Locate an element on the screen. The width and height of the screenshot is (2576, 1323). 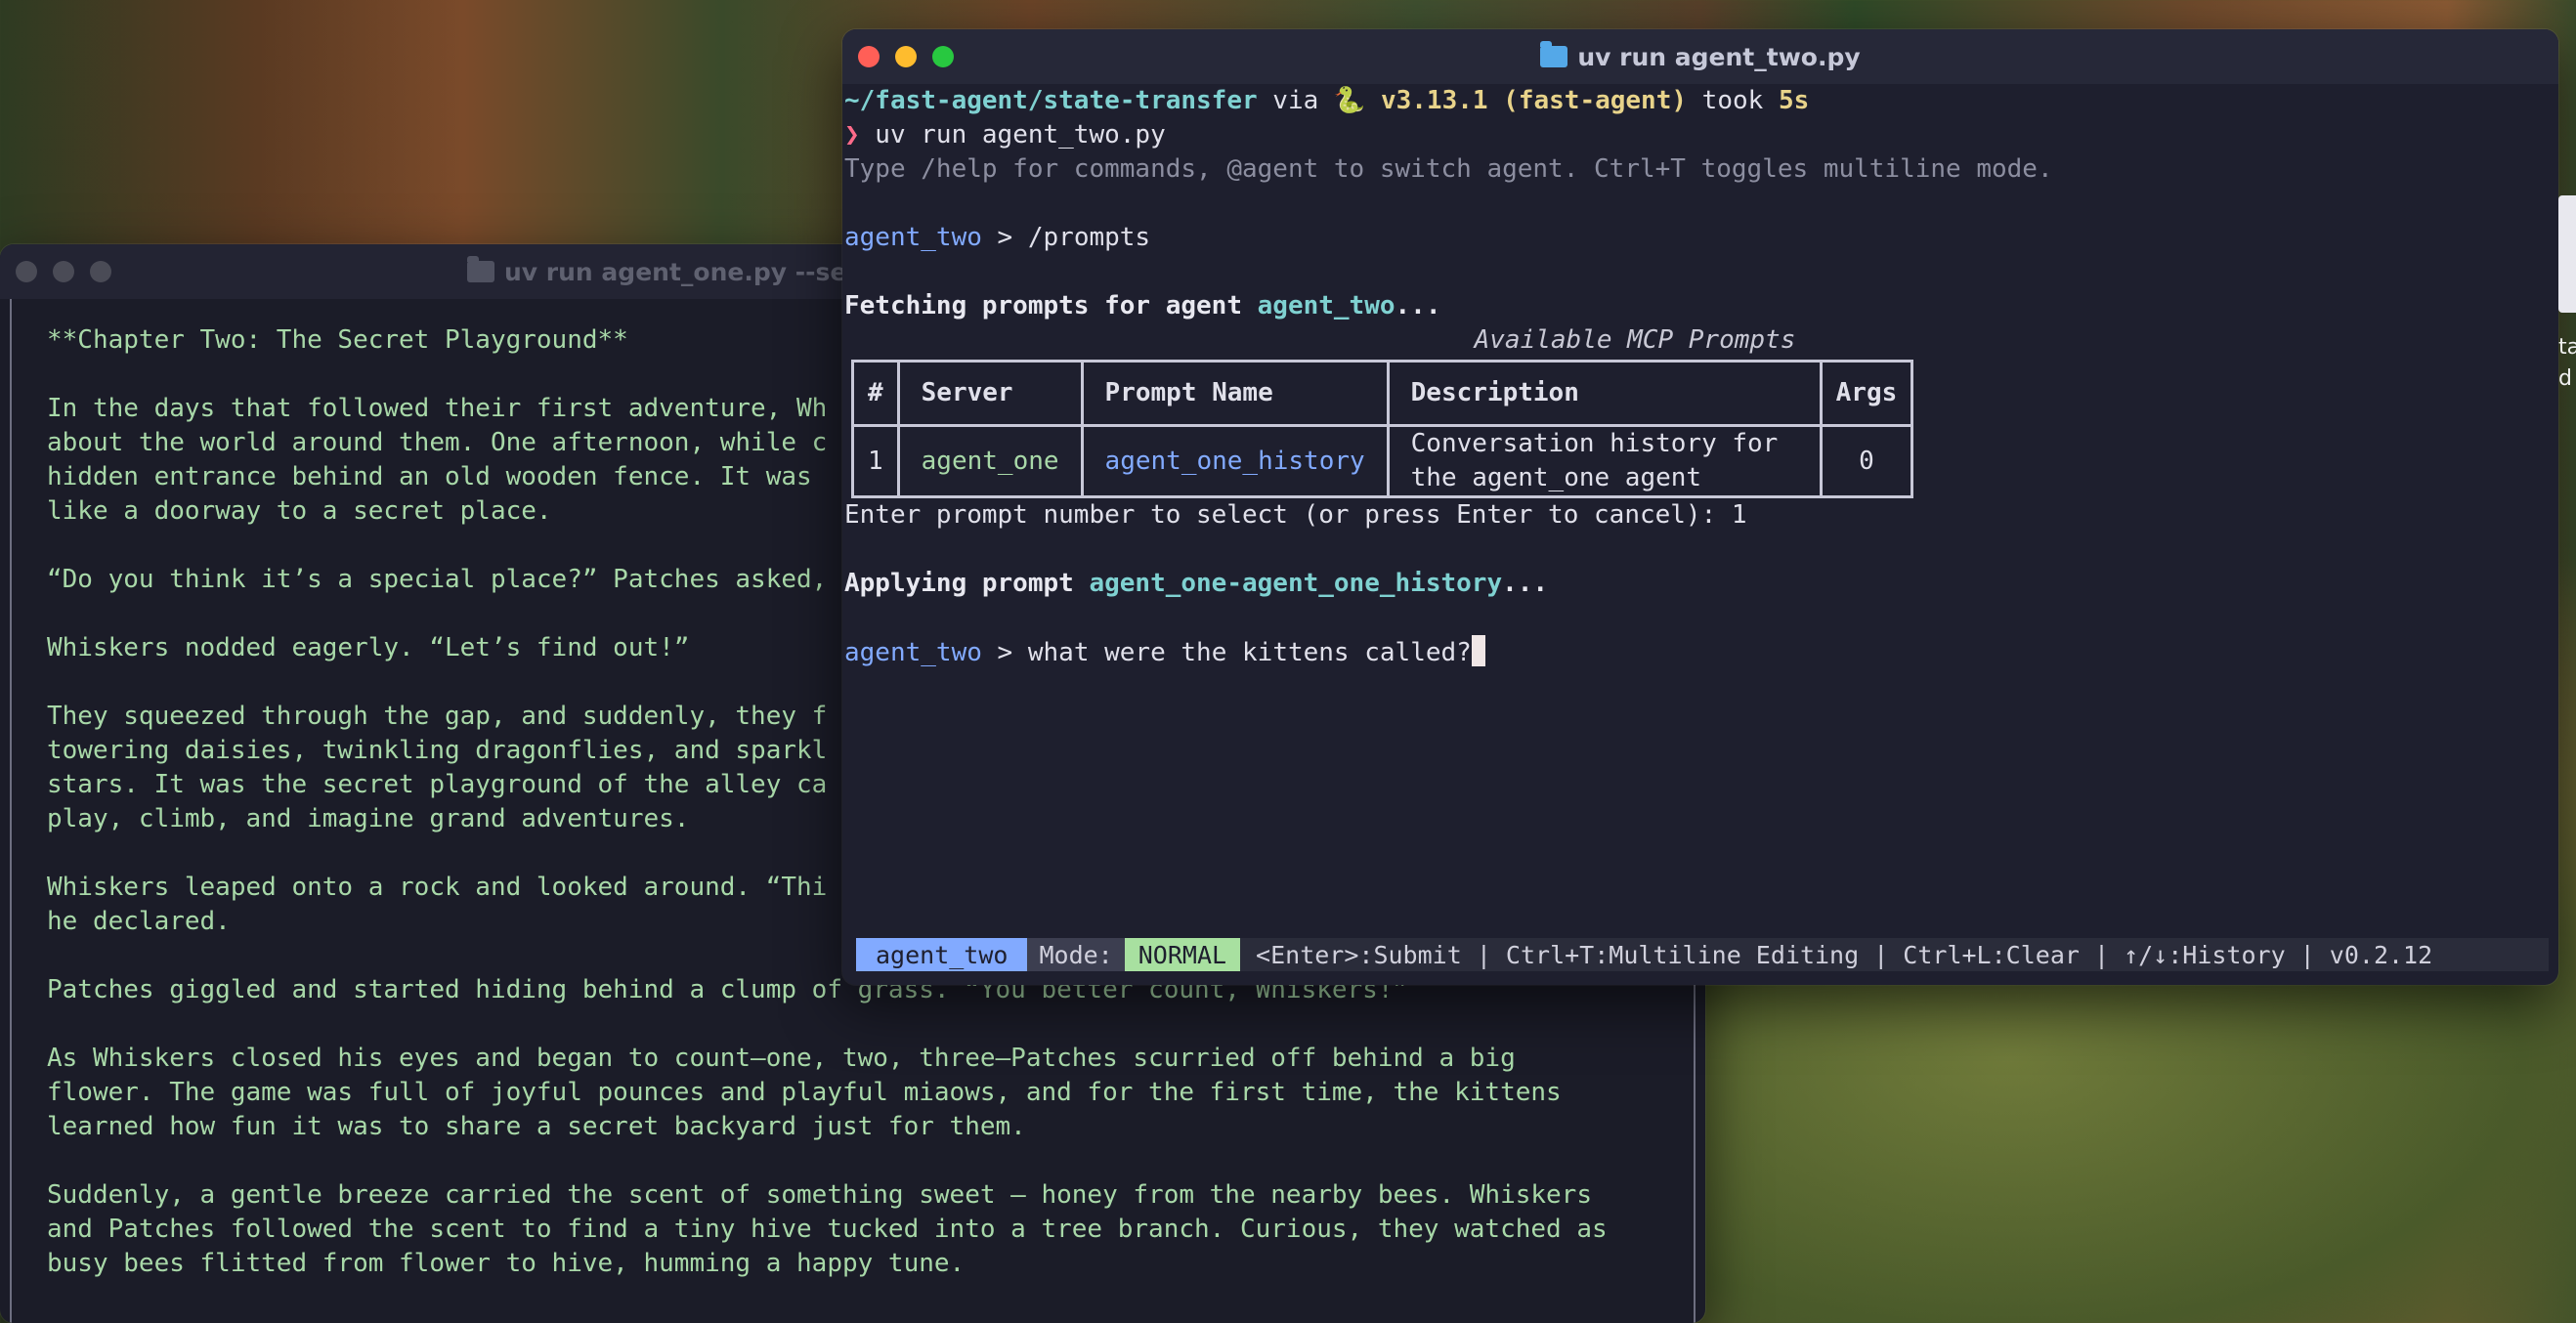
applying-prefix: Applying prompt is located at coordinates (967, 583).